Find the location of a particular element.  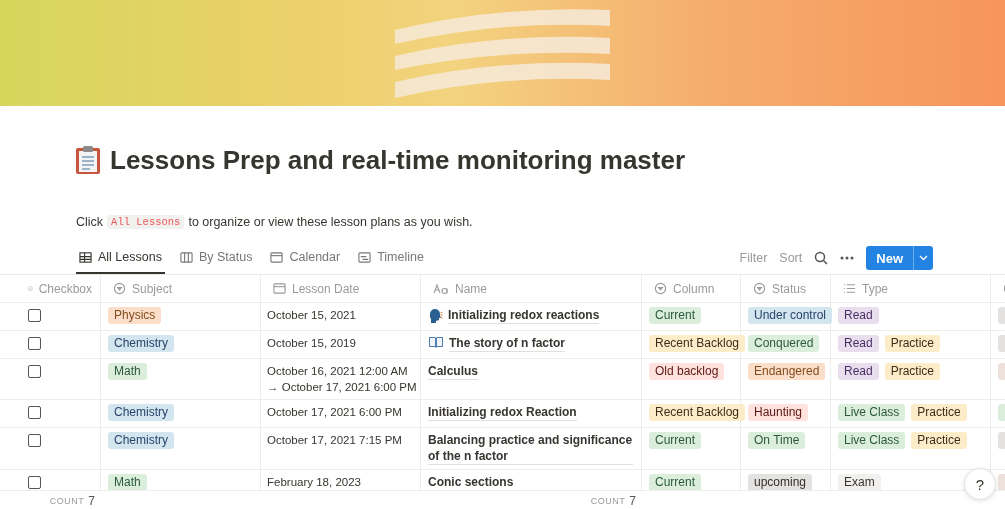

date-text: October 17, 2021 6:00 PM is located at coordinates (335, 412).